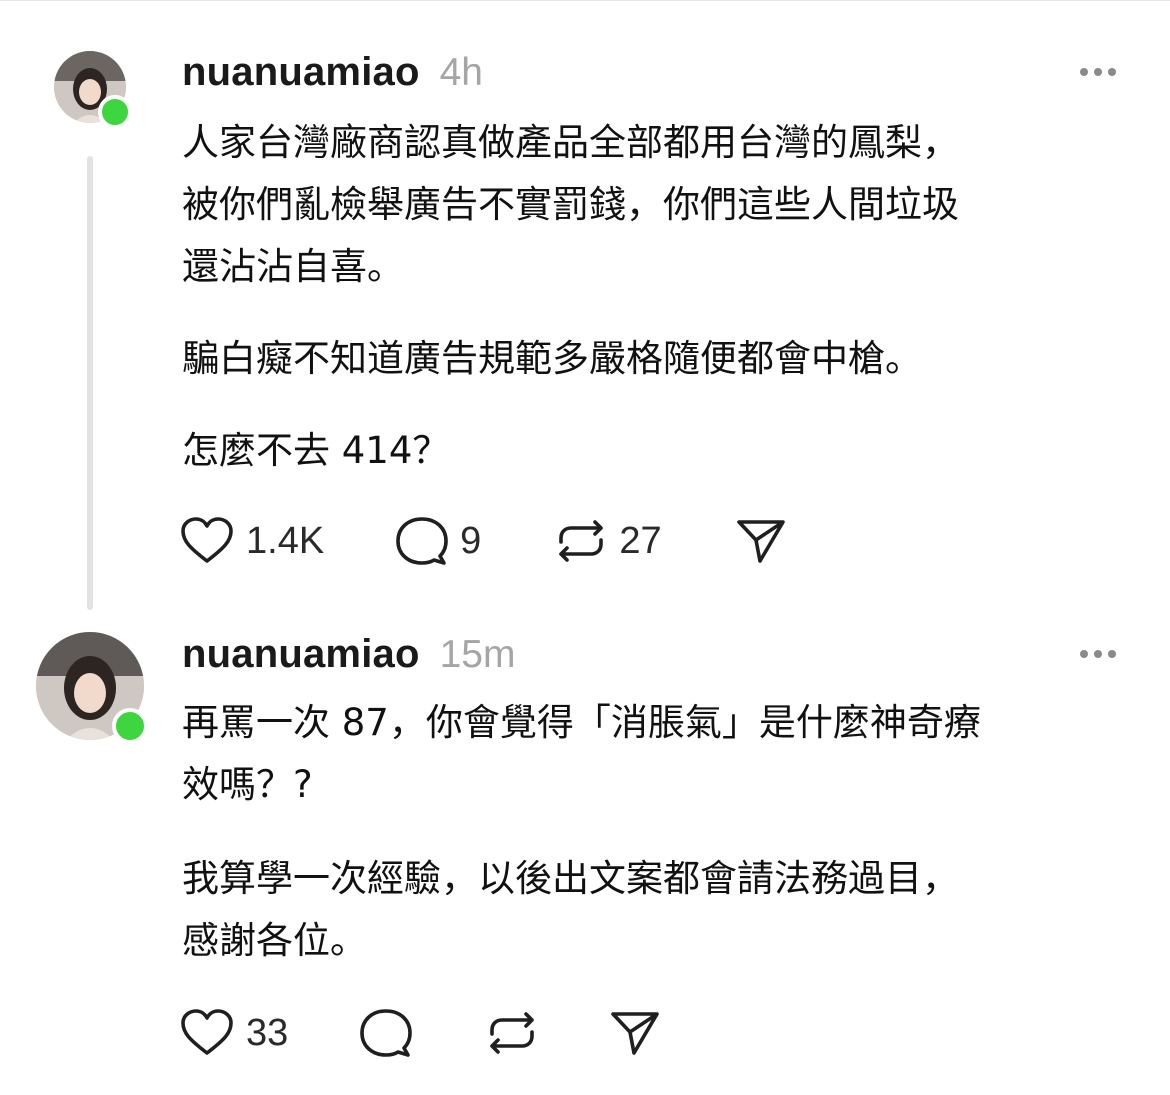  I want to click on like-button: 33, so click(234, 1033).